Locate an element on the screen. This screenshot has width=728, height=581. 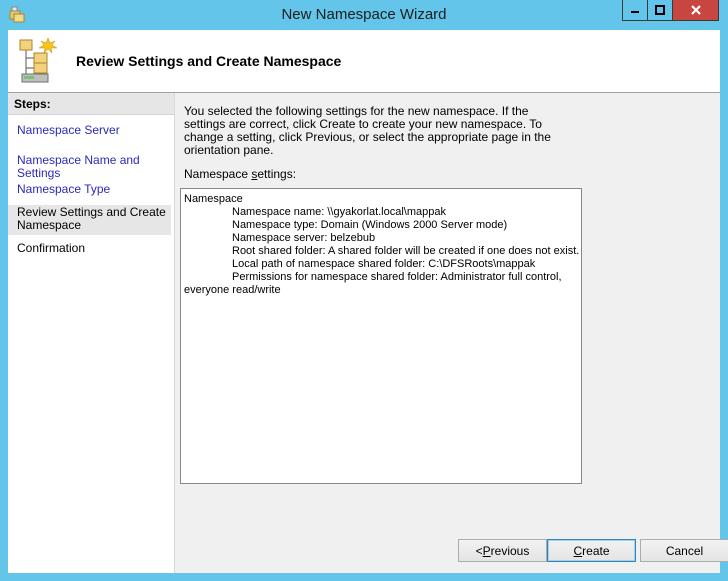
create-accel: C is located at coordinates (578, 550).